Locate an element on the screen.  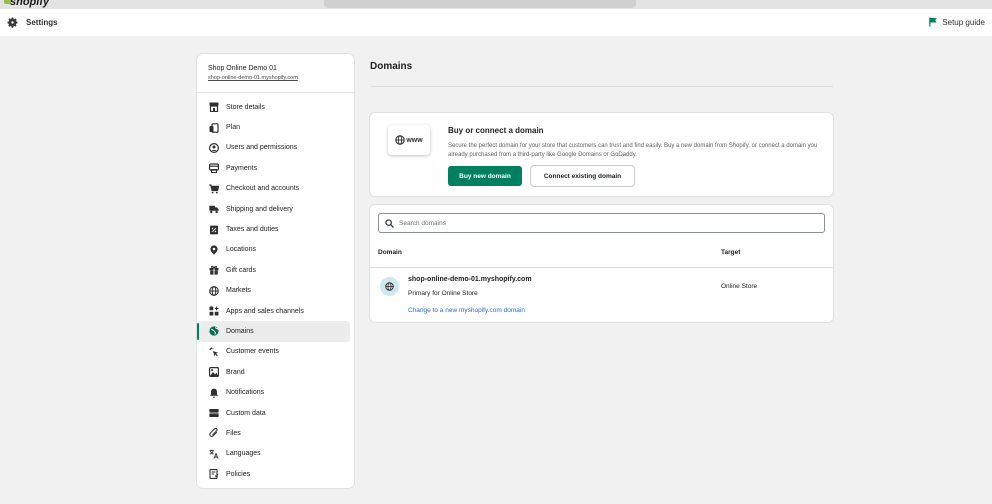
www-badge: www is located at coordinates (409, 140).